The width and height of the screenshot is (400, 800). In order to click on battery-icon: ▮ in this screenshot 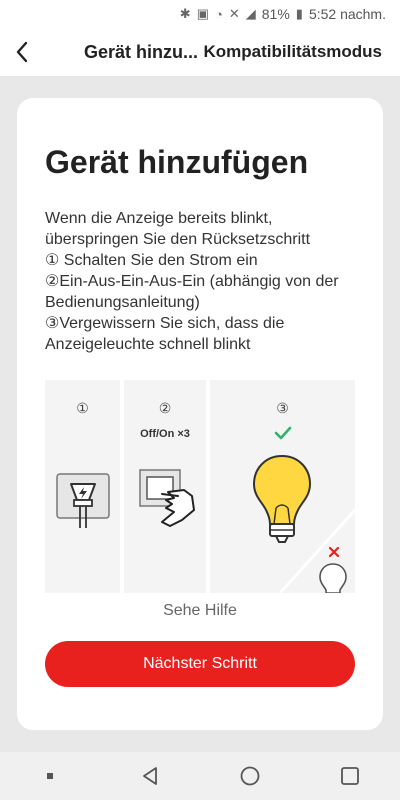, I will do `click(299, 13)`.